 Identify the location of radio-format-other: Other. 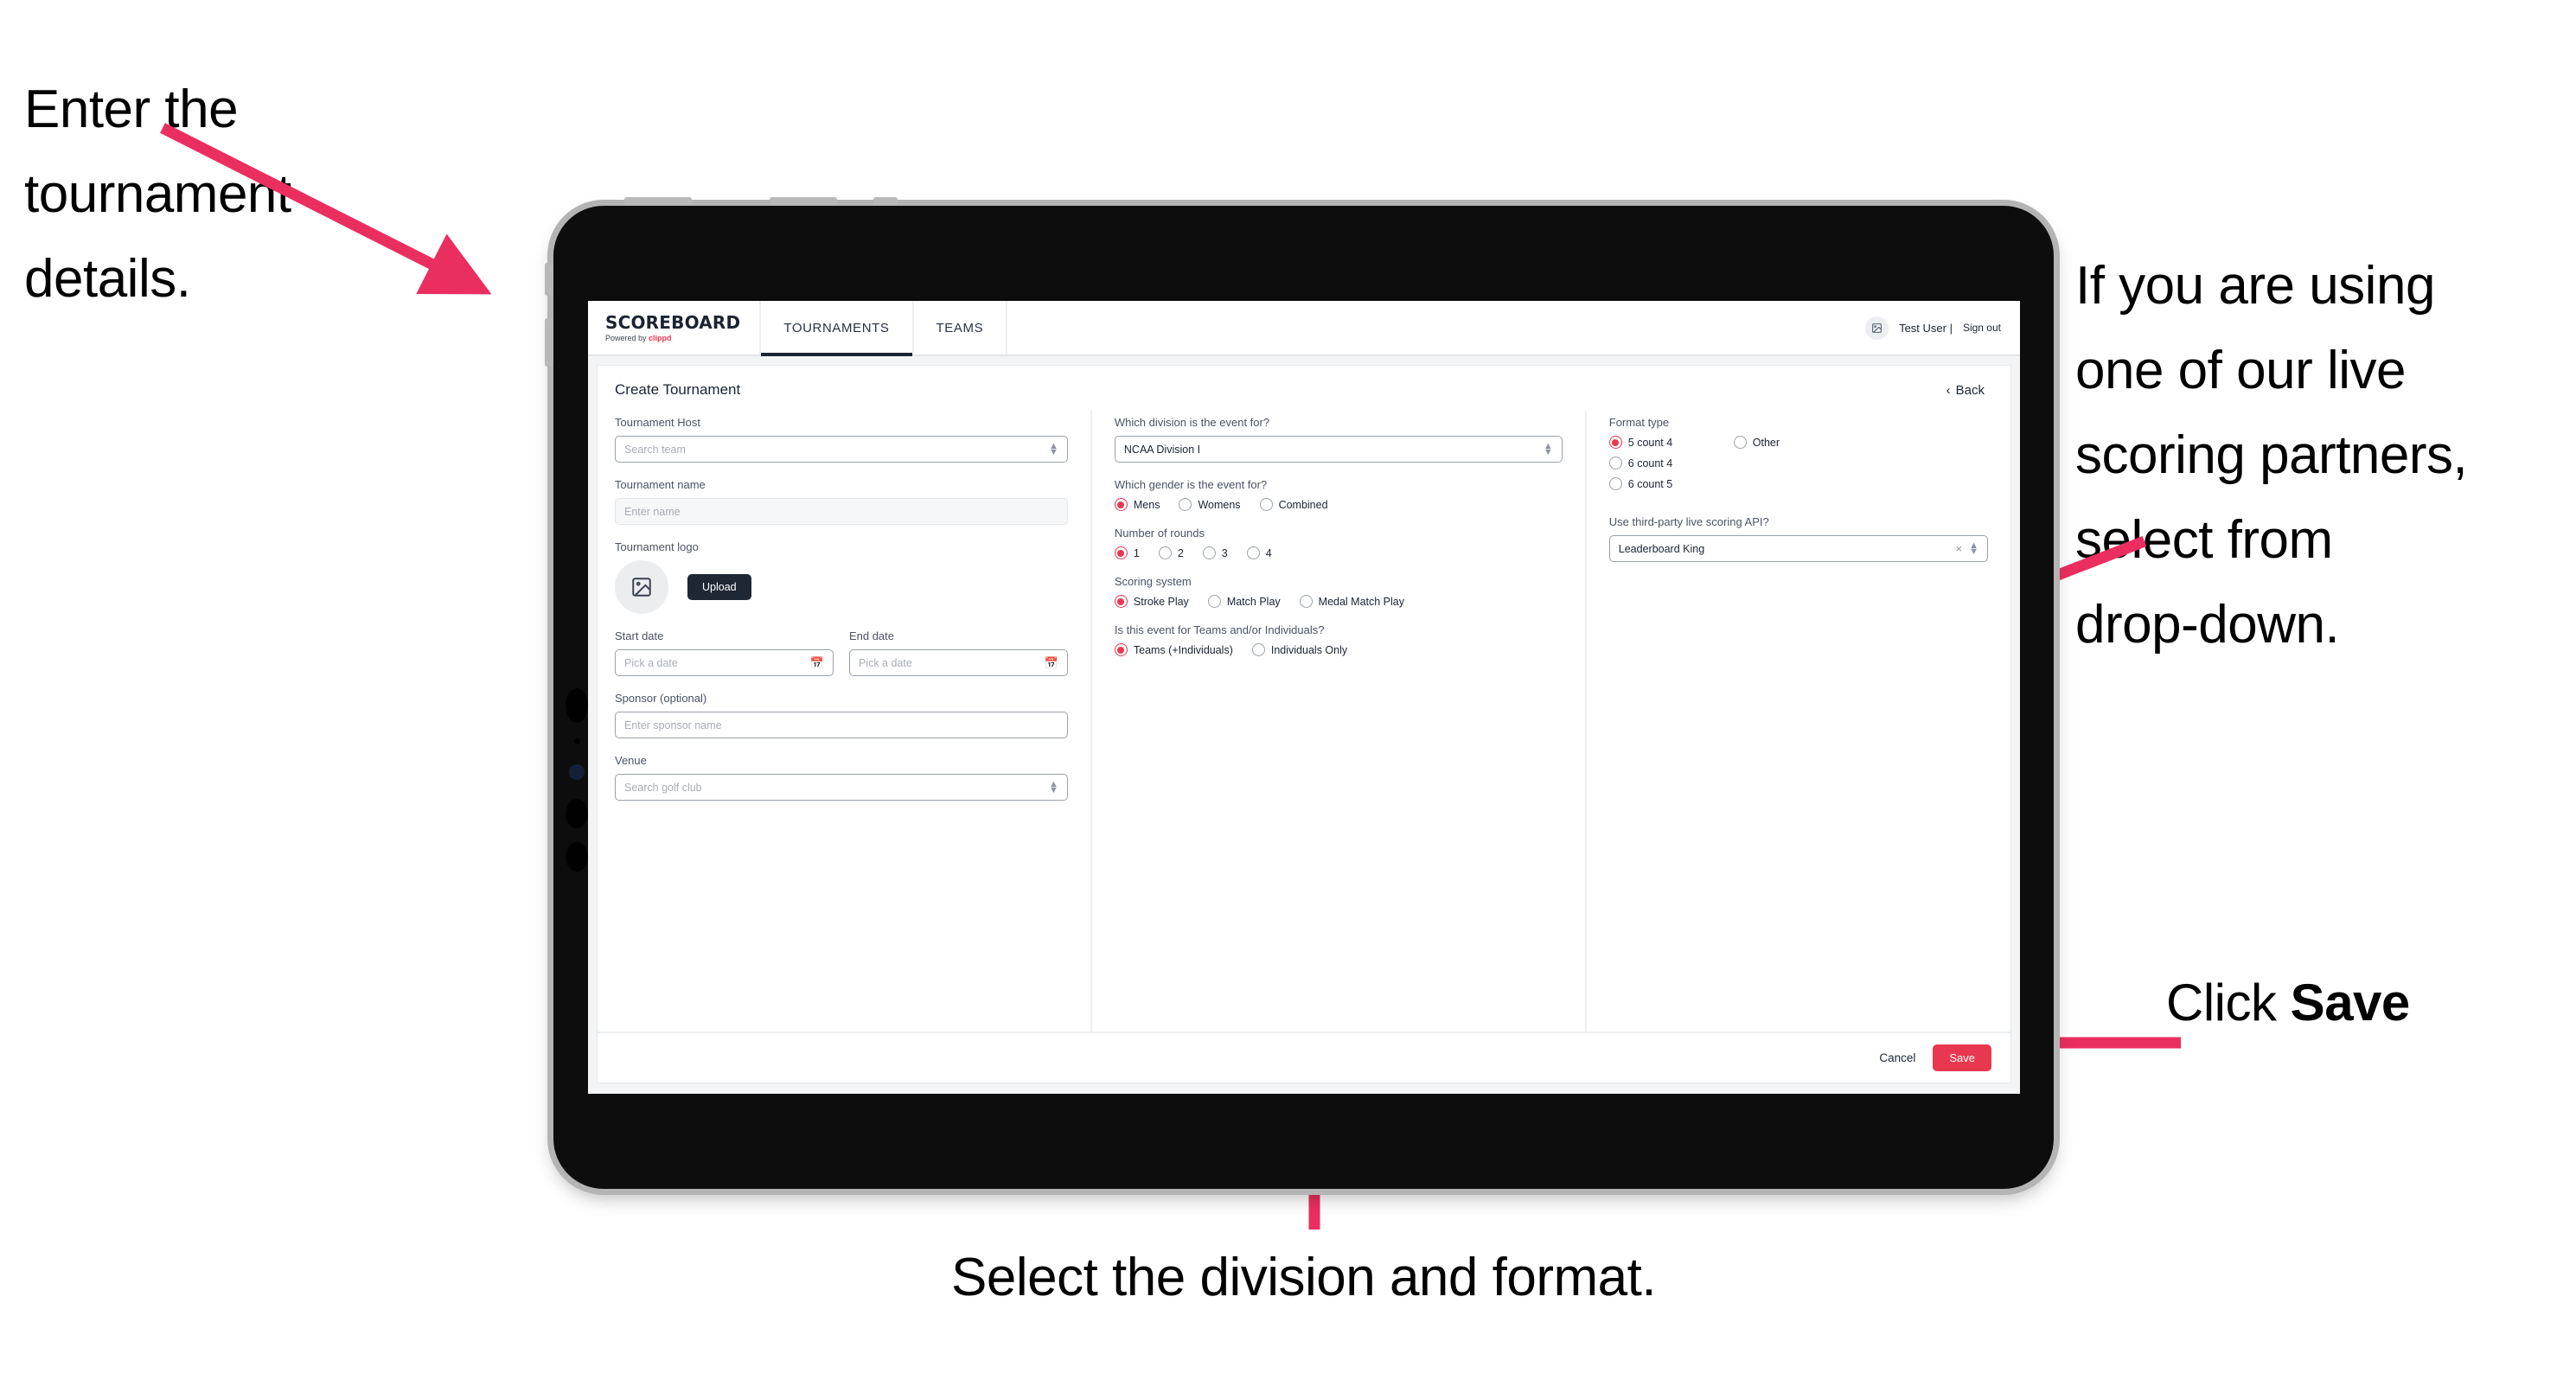
(1757, 443).